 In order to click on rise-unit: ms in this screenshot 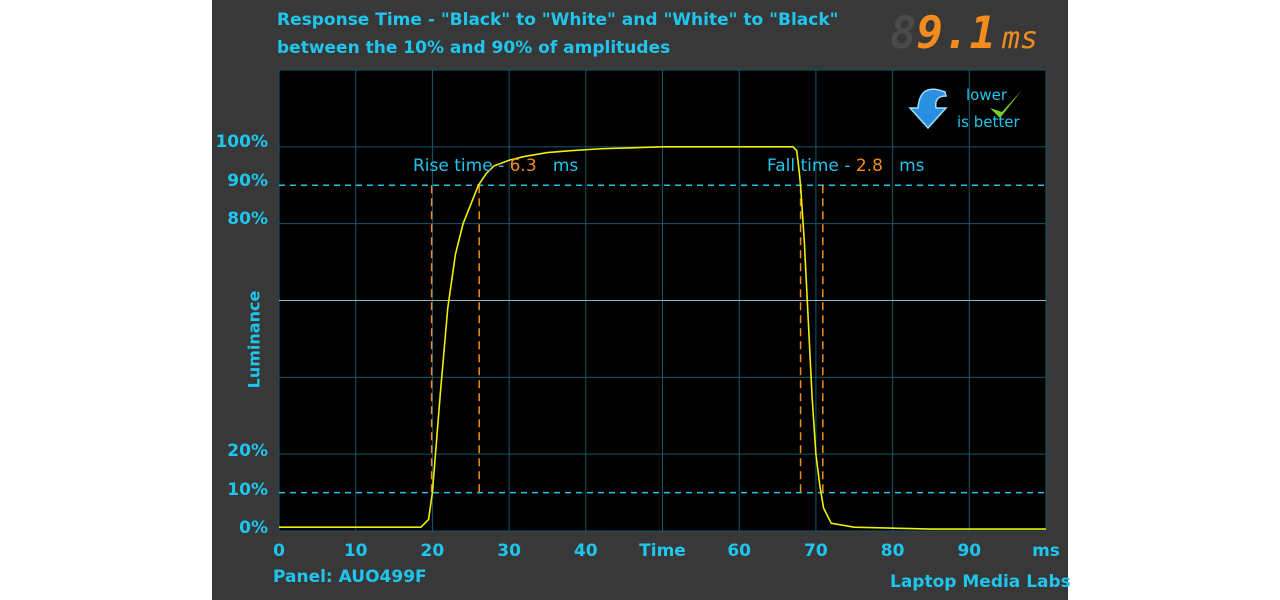, I will do `click(565, 166)`.